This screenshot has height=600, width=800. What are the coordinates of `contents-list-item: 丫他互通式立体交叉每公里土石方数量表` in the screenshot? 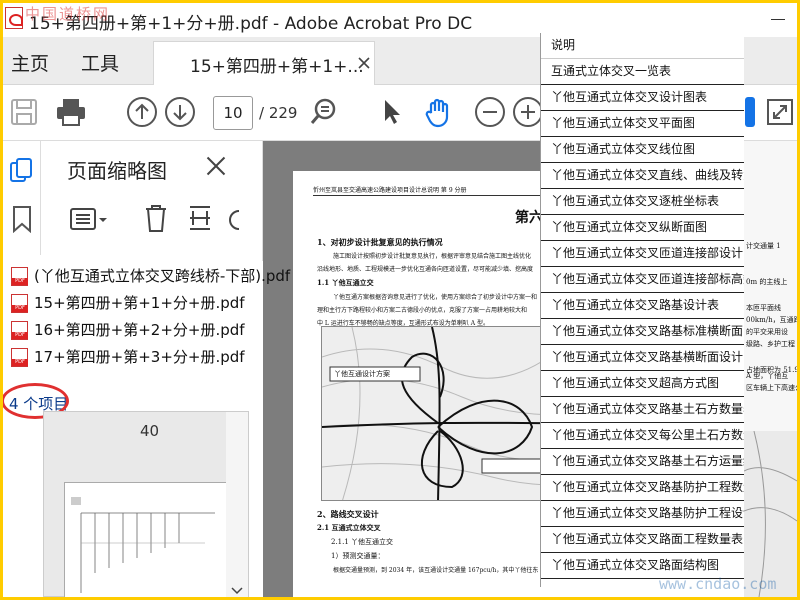 It's located at (642, 436).